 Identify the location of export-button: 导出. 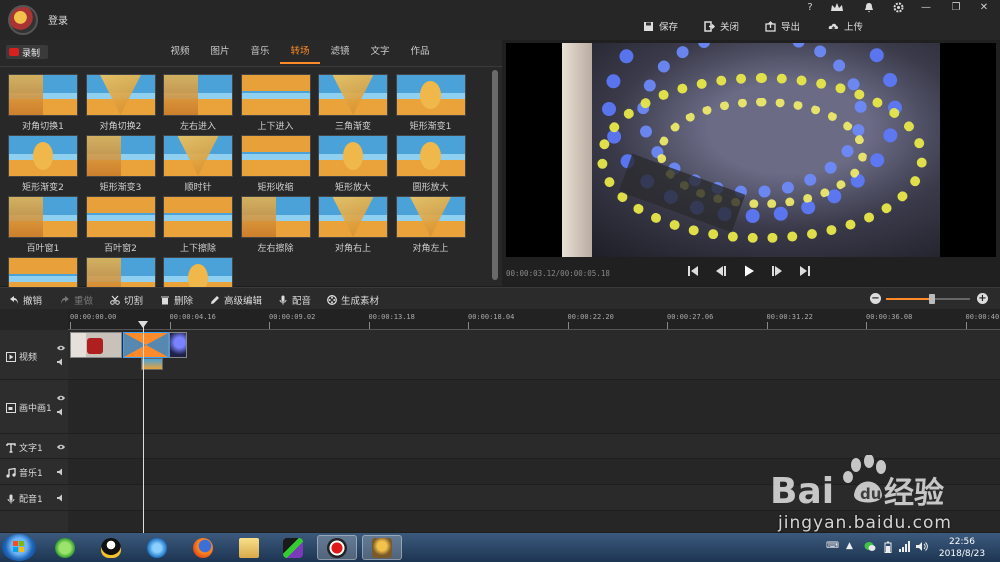
(782, 26).